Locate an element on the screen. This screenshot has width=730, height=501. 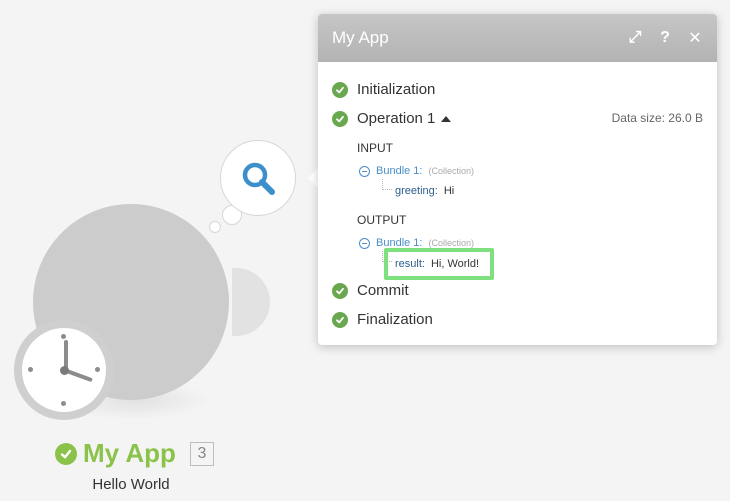
step-label: Commit is located at coordinates (383, 290).